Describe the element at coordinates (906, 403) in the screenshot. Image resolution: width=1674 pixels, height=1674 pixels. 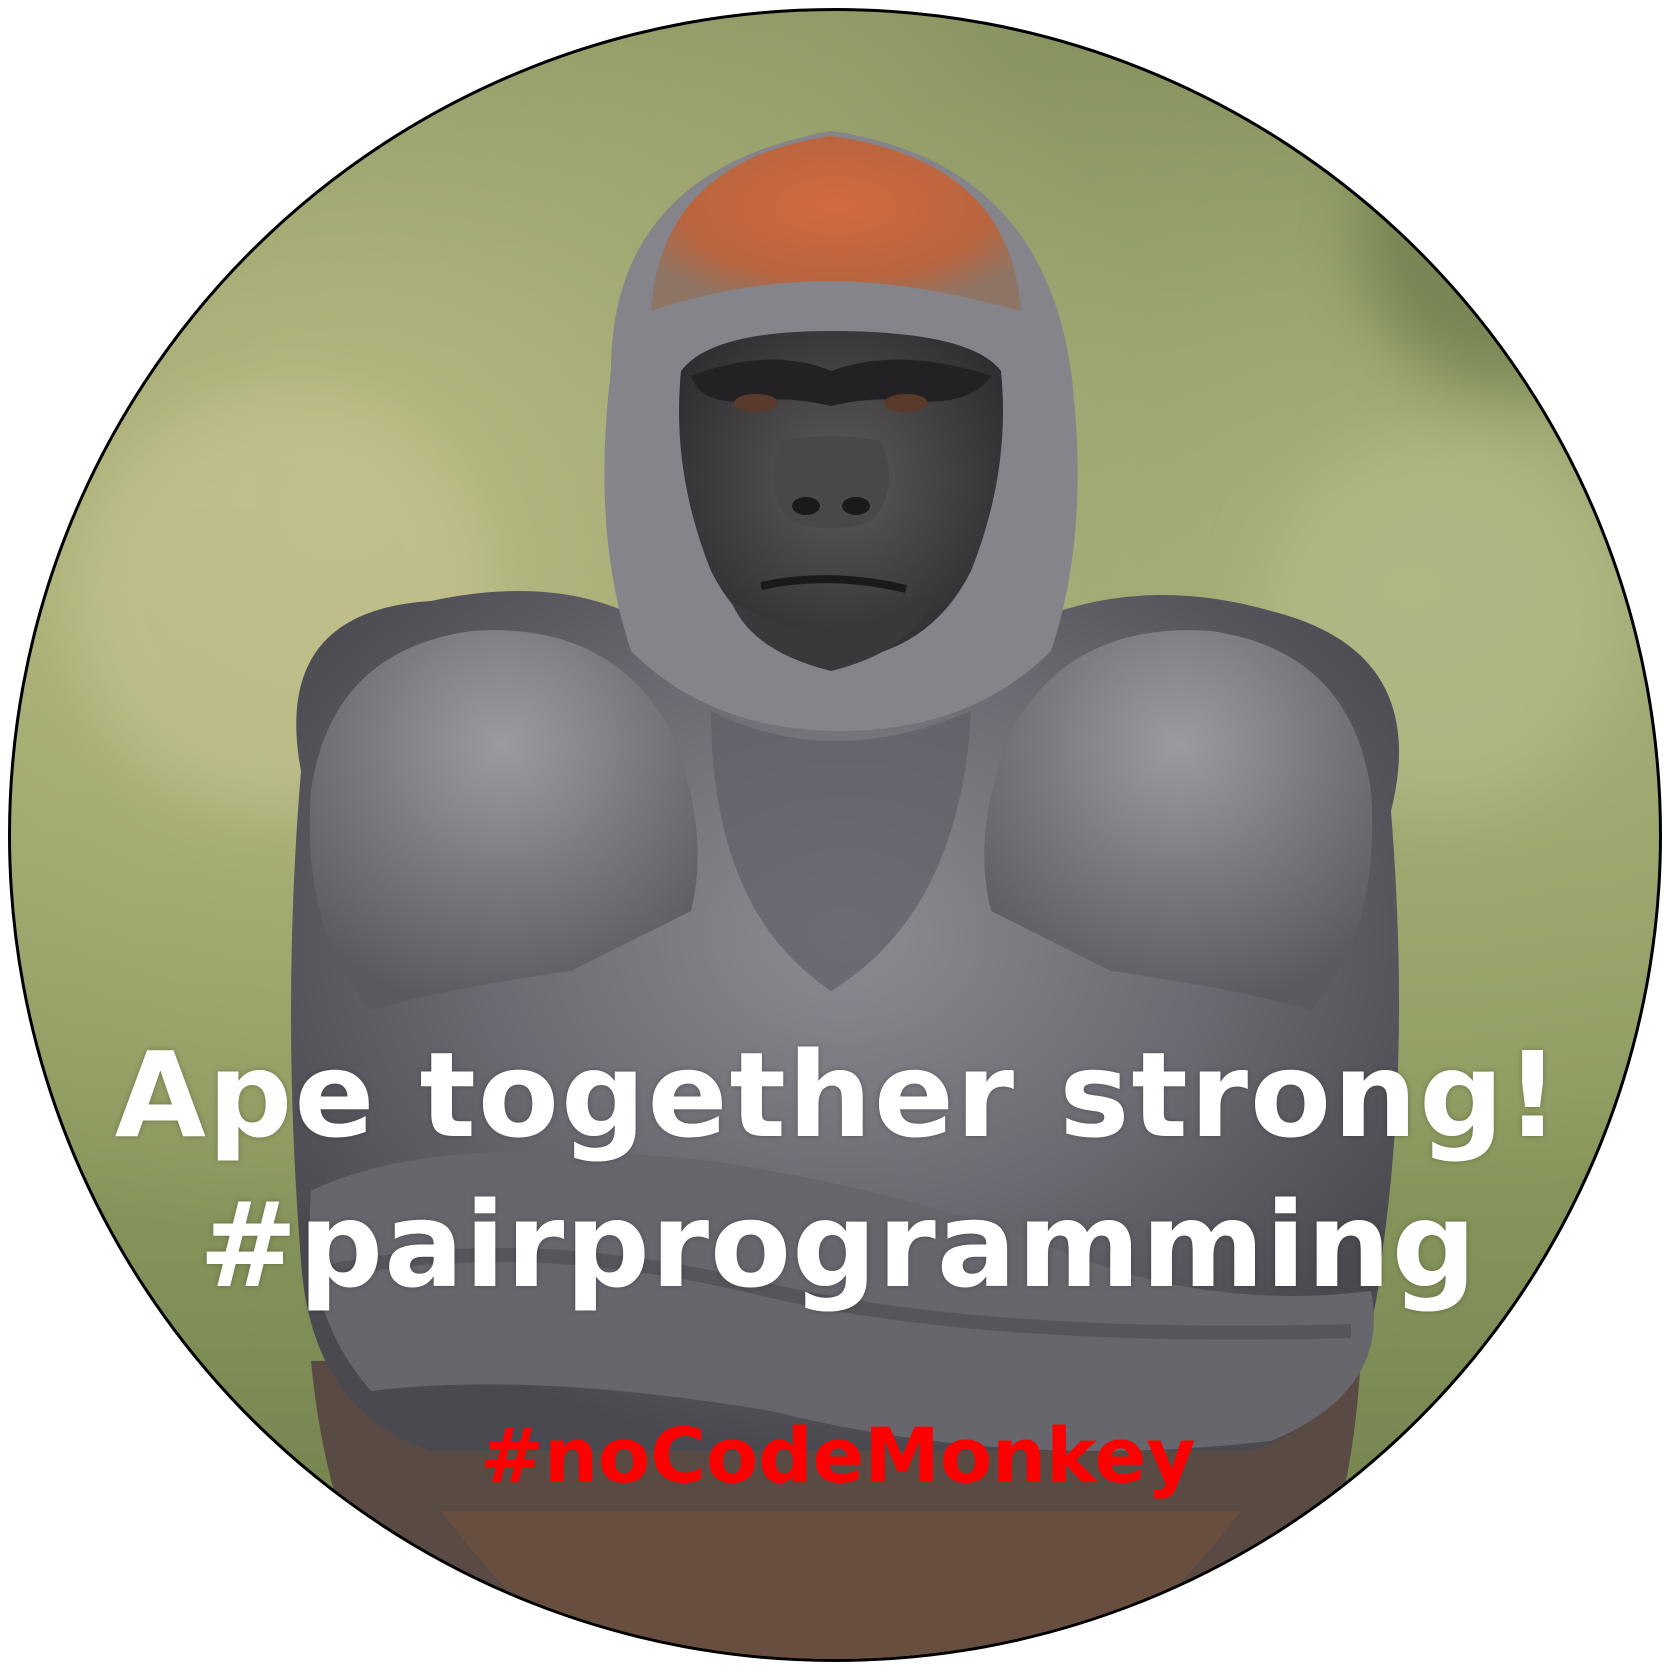
I see `gorilla-eye-right` at that location.